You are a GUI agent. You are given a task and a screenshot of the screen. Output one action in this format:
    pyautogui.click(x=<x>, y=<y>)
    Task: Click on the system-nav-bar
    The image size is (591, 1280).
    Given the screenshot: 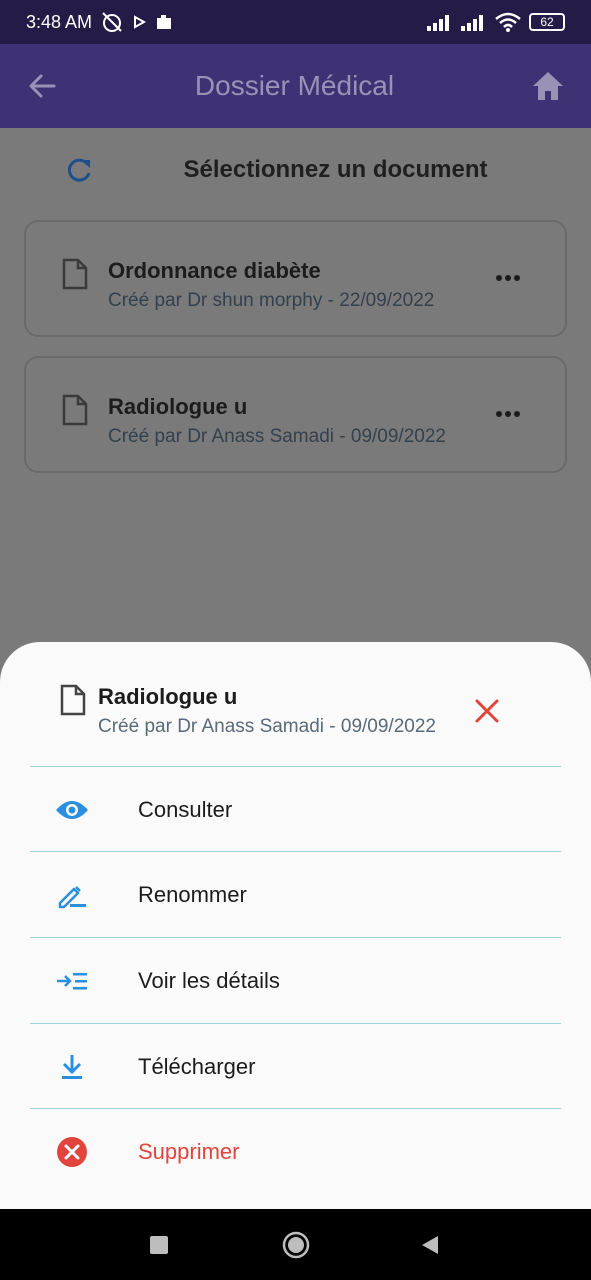 What is the action you would take?
    pyautogui.click(x=295, y=1244)
    